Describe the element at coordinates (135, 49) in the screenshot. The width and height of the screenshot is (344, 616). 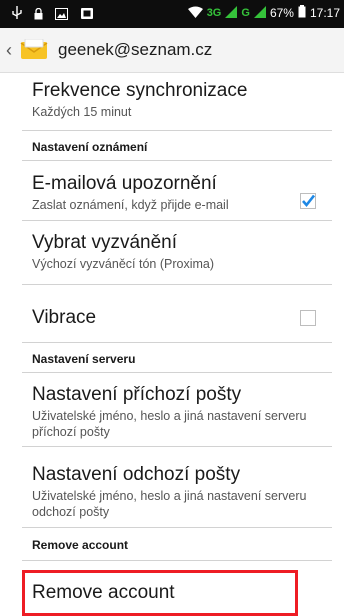
I see `account-title: geenek@seznam.cz` at that location.